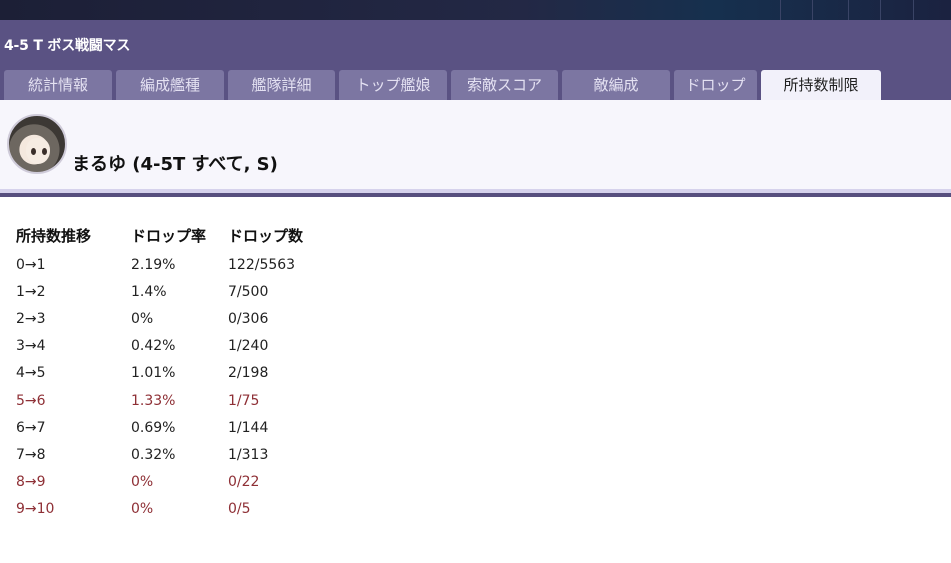 The image size is (951, 563). Describe the element at coordinates (182, 427) in the screenshot. I see `table-row: 6→7 0.69% 1/144` at that location.